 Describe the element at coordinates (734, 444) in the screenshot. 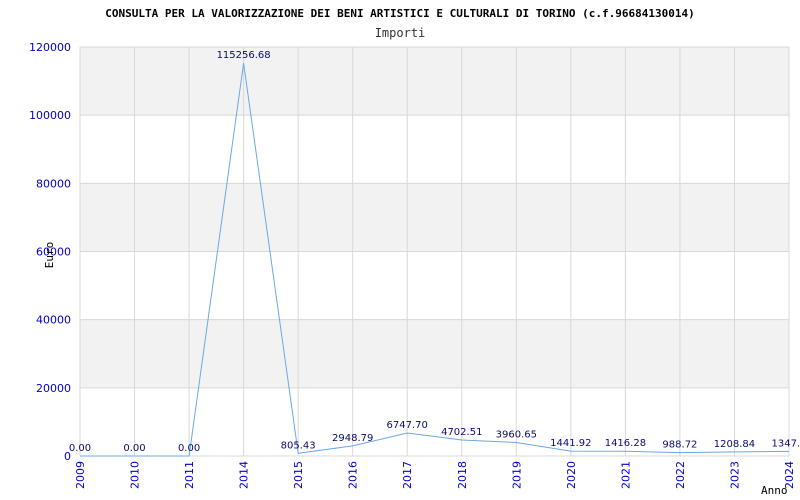

I see `data-label: 1208.84` at that location.